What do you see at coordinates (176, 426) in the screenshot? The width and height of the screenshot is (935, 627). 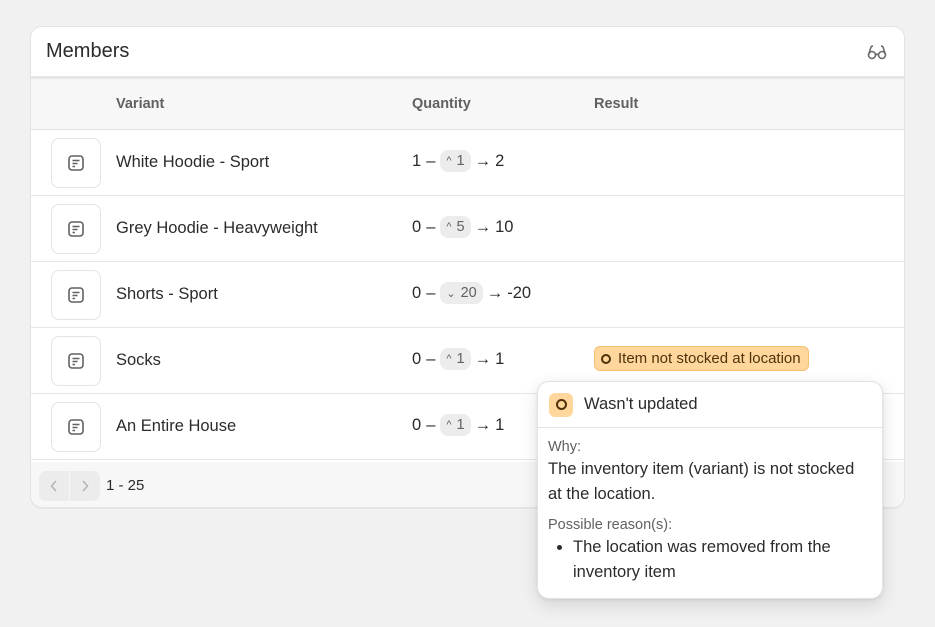 I see `variant-name: An Entire House` at bounding box center [176, 426].